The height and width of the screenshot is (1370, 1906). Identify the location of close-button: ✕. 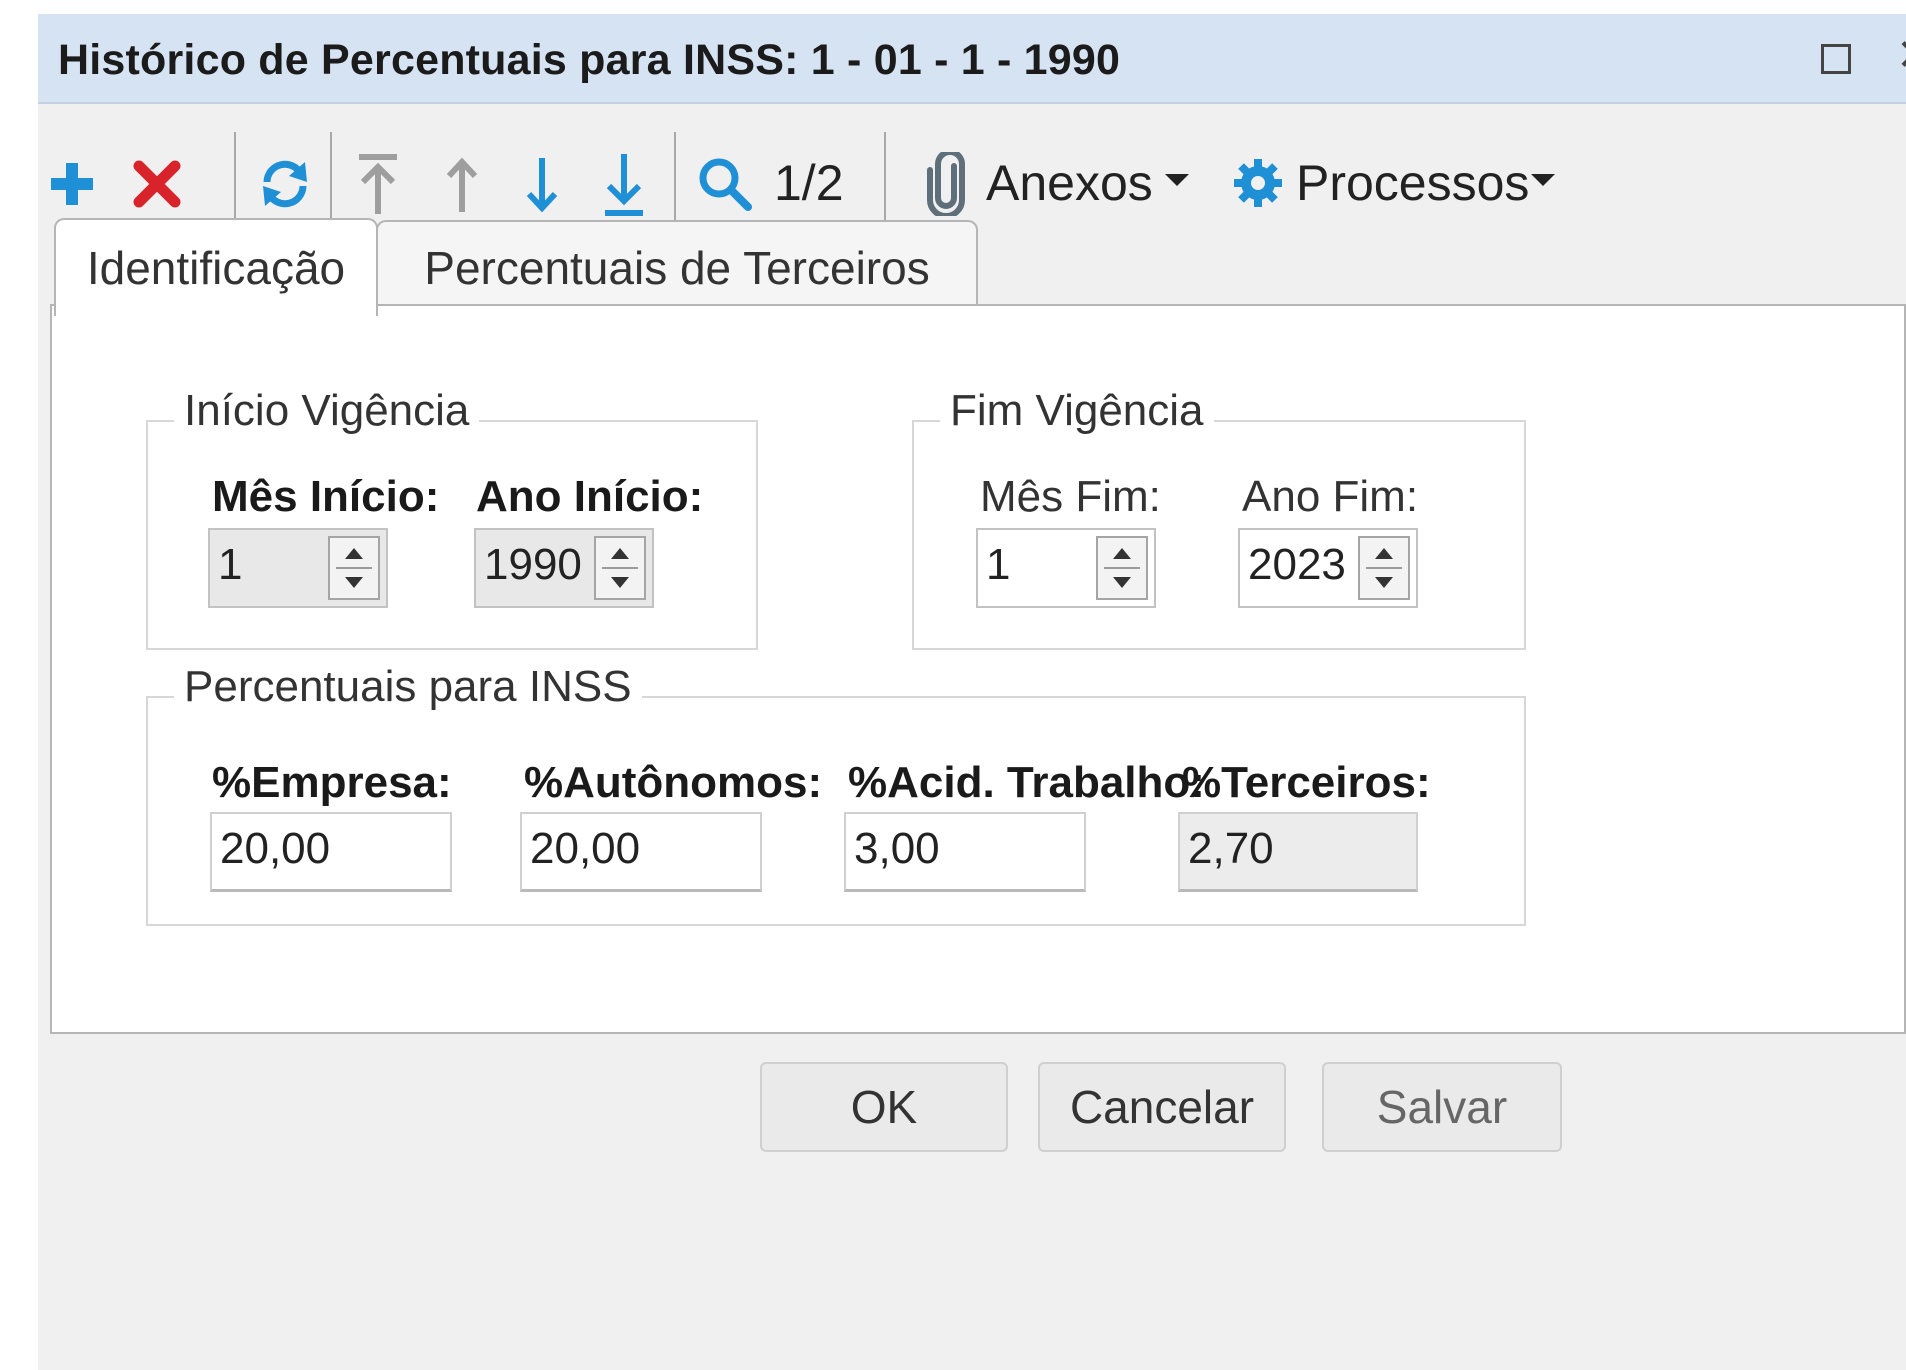
(1901, 55).